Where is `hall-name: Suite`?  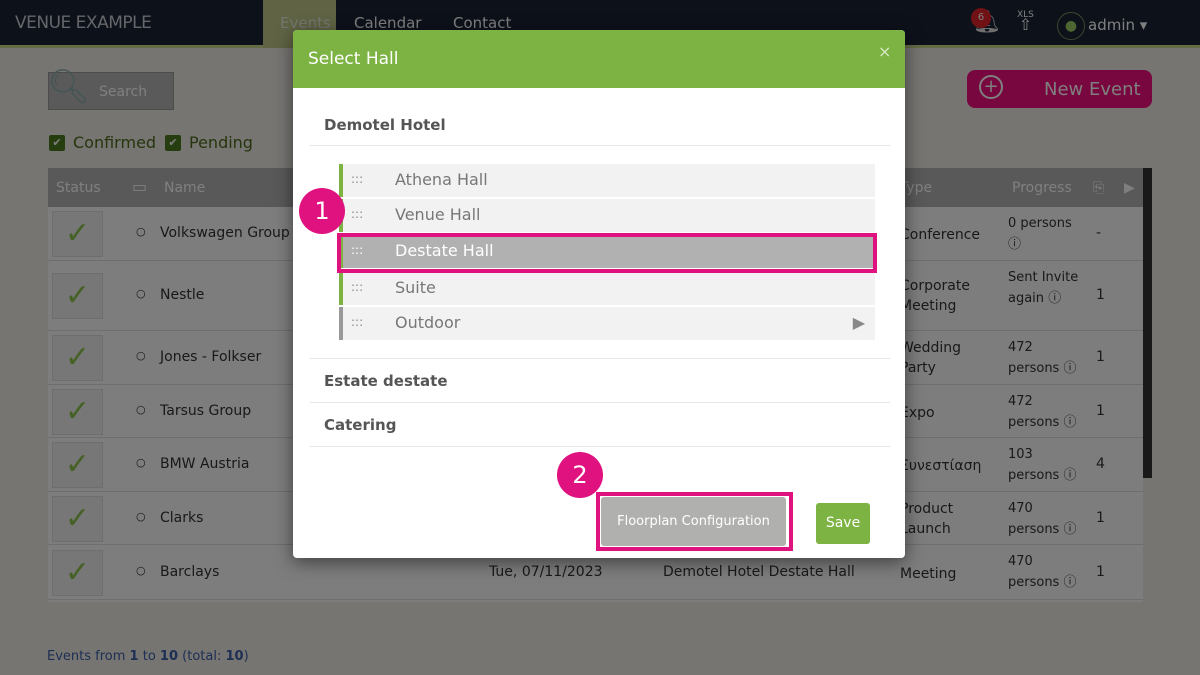
hall-name: Suite is located at coordinates (415, 287).